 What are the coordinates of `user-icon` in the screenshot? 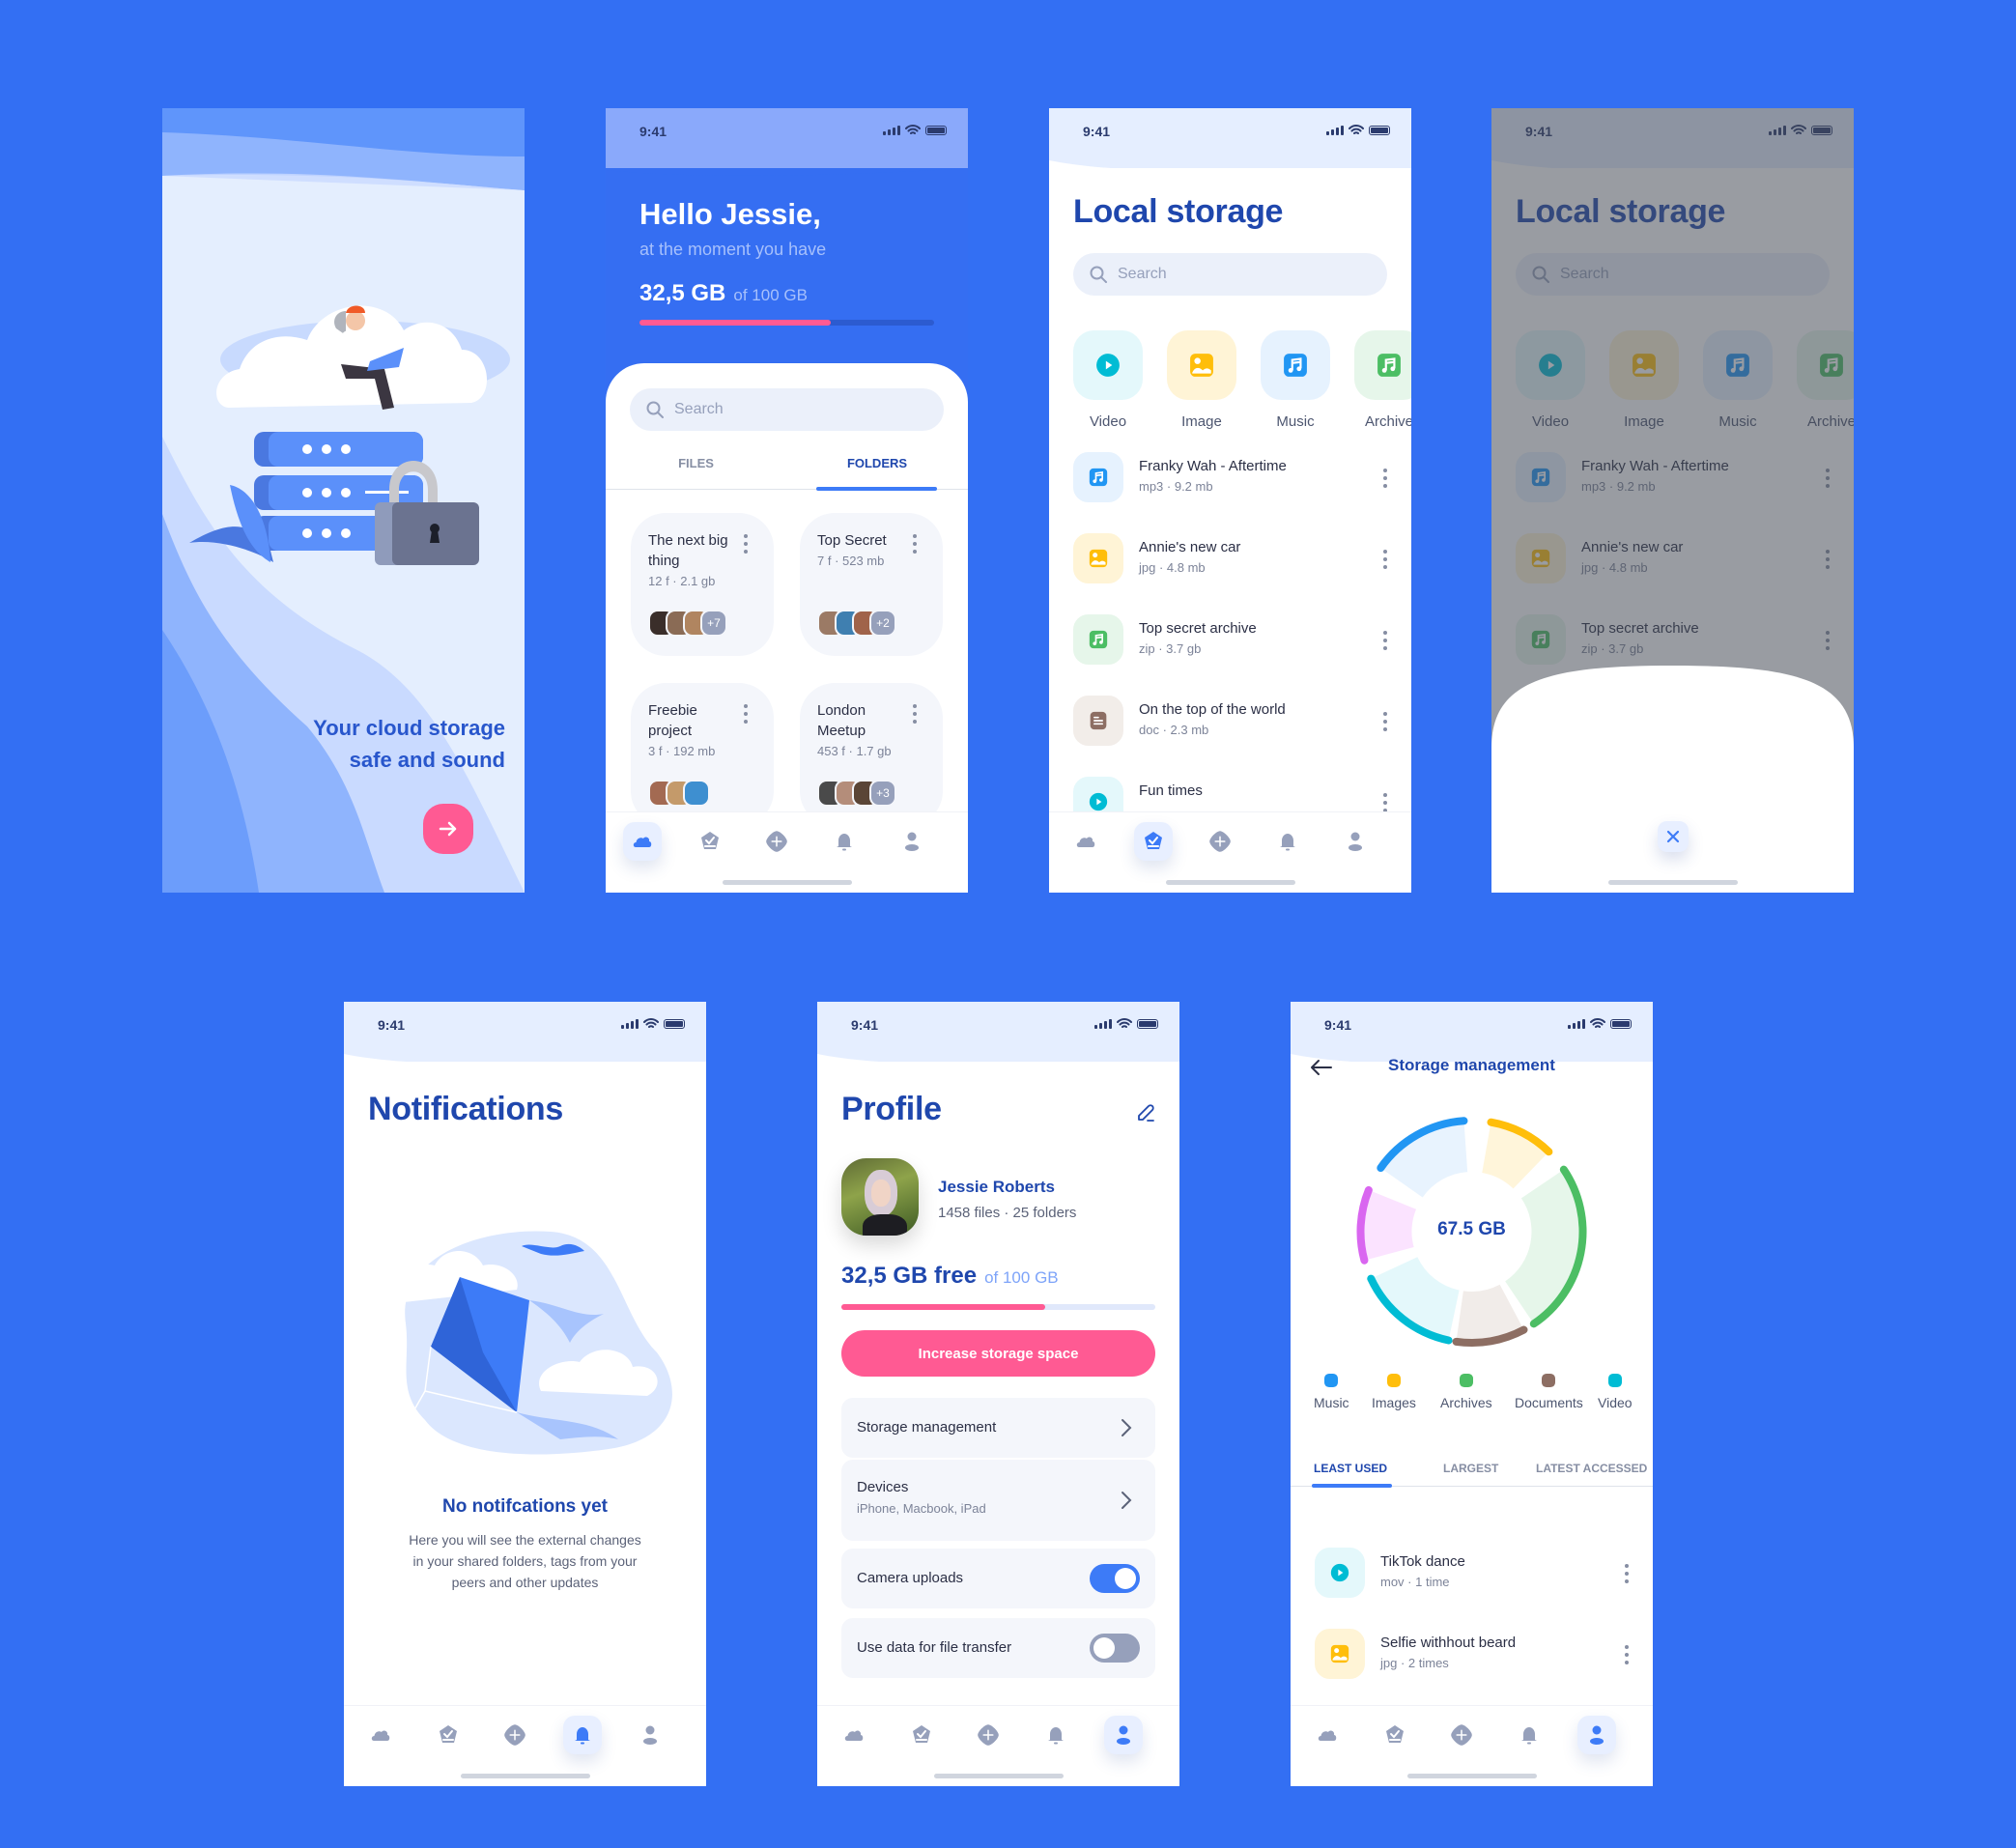 It's located at (650, 1735).